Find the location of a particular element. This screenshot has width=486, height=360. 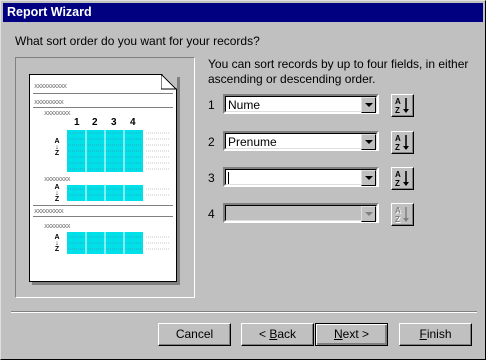

next-label-rest: ext > is located at coordinates (356, 334).